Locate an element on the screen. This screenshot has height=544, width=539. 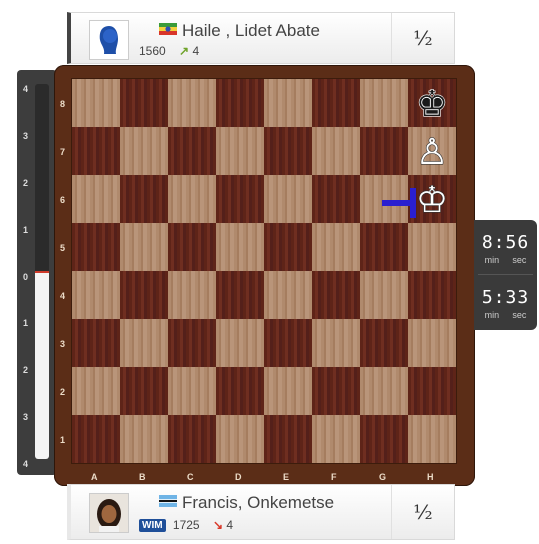
square-b1 is located at coordinates (144, 439).